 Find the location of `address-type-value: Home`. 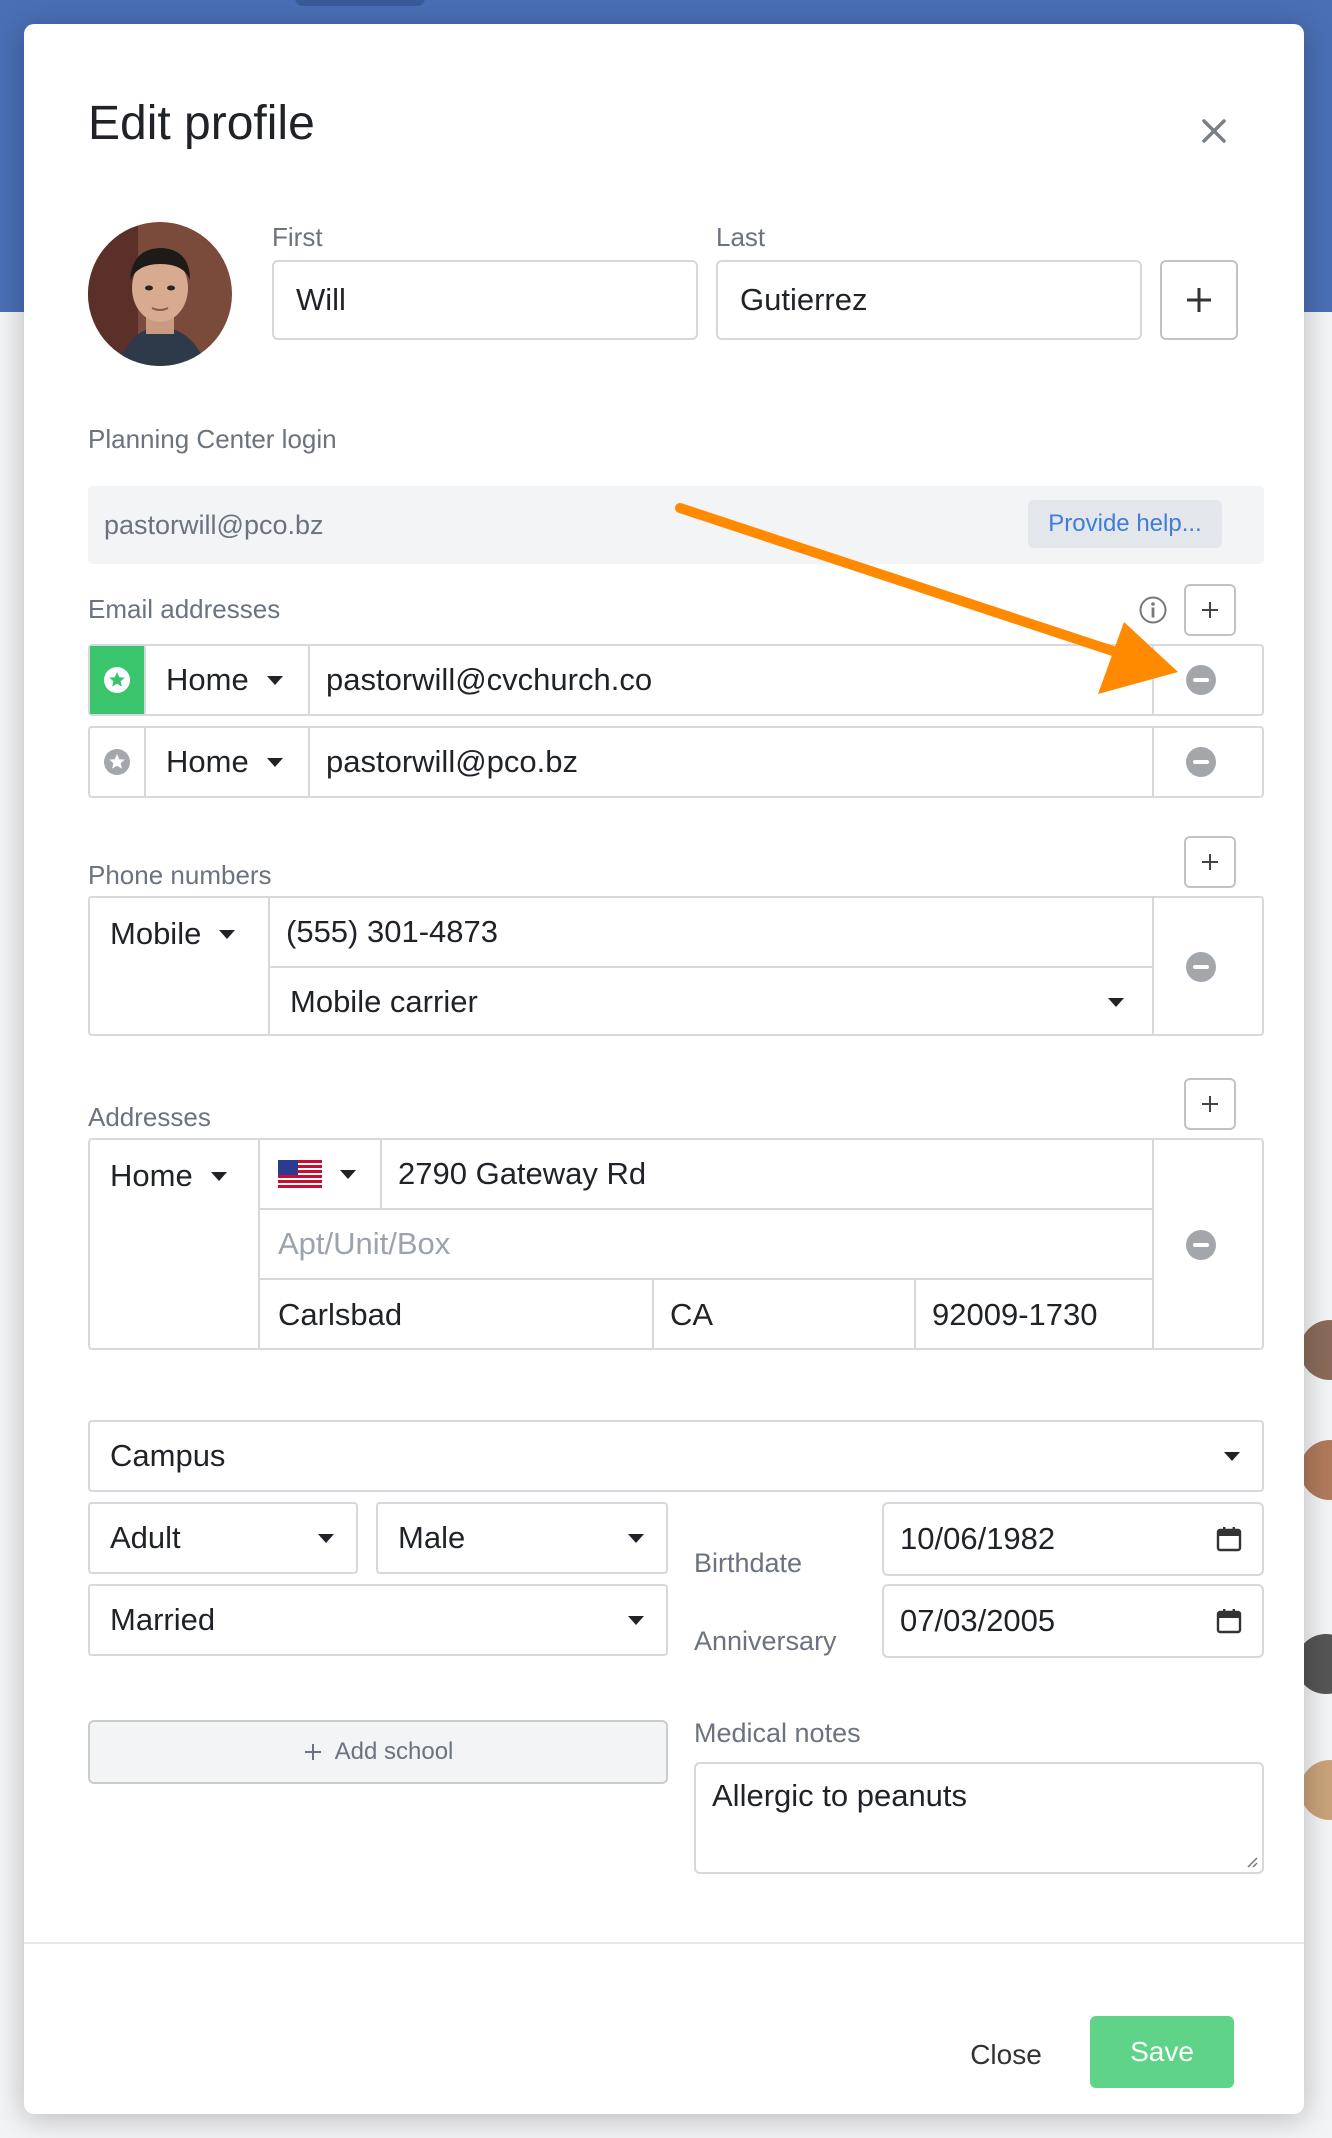

address-type-value: Home is located at coordinates (151, 1175).